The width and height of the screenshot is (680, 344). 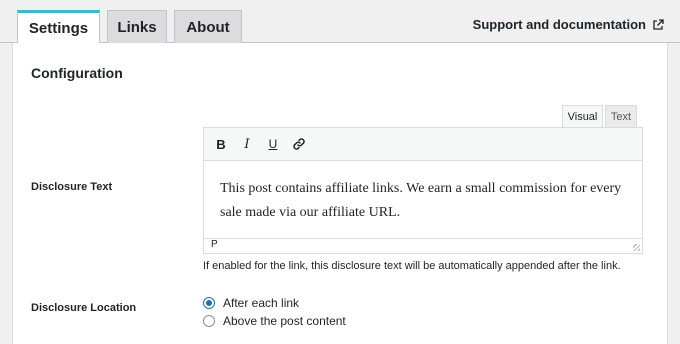 What do you see at coordinates (72, 187) in the screenshot?
I see `disclosure-text-label: Disclosure Text` at bounding box center [72, 187].